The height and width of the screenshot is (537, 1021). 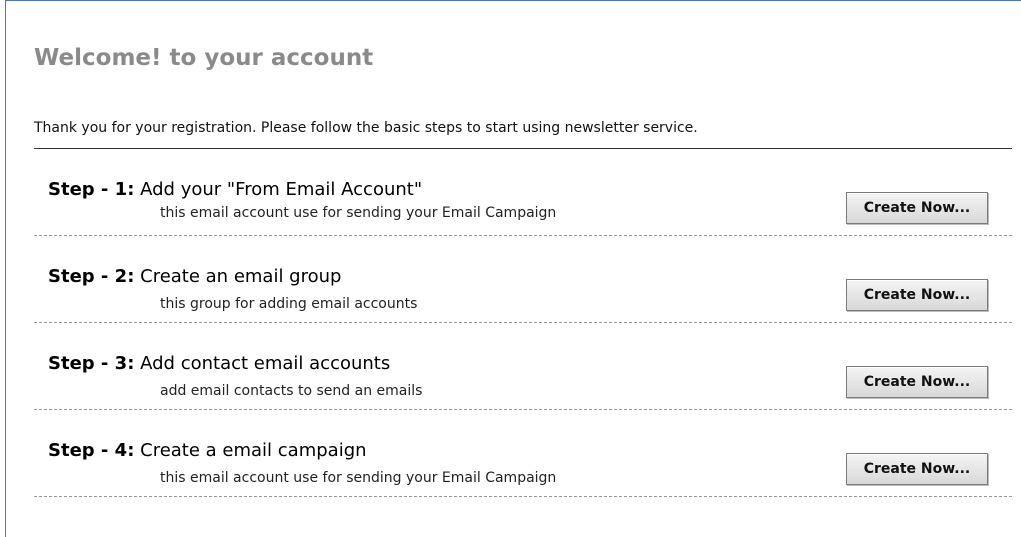 What do you see at coordinates (91, 276) in the screenshot?
I see `step-2-label: Step - 2:` at bounding box center [91, 276].